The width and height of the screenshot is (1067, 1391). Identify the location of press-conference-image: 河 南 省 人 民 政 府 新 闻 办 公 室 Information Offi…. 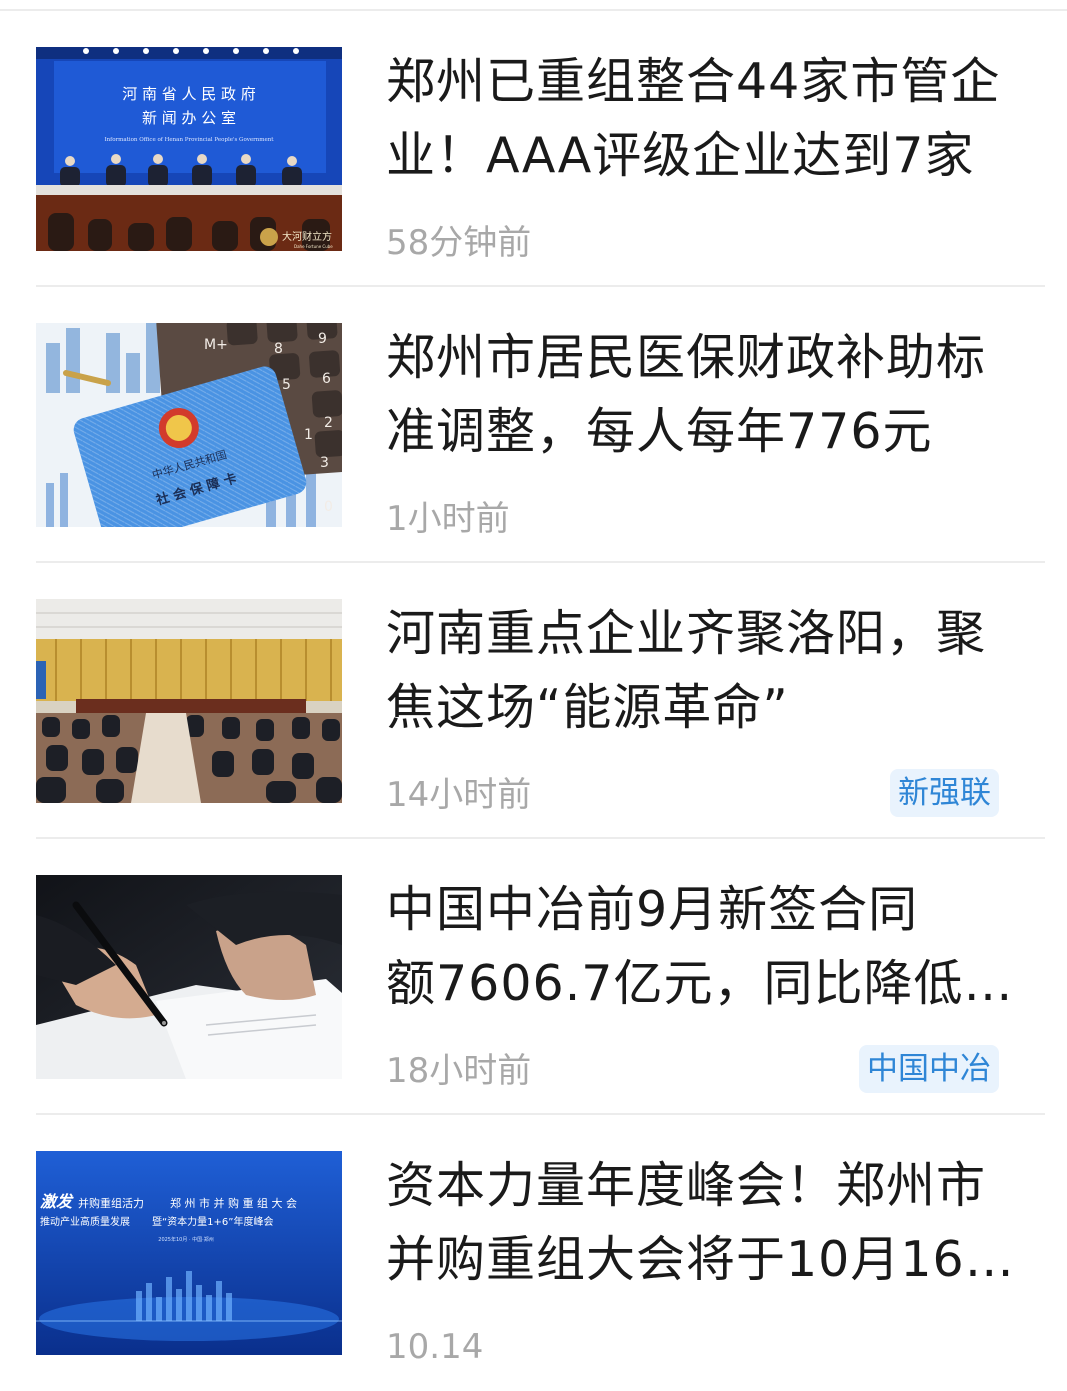
(189, 149).